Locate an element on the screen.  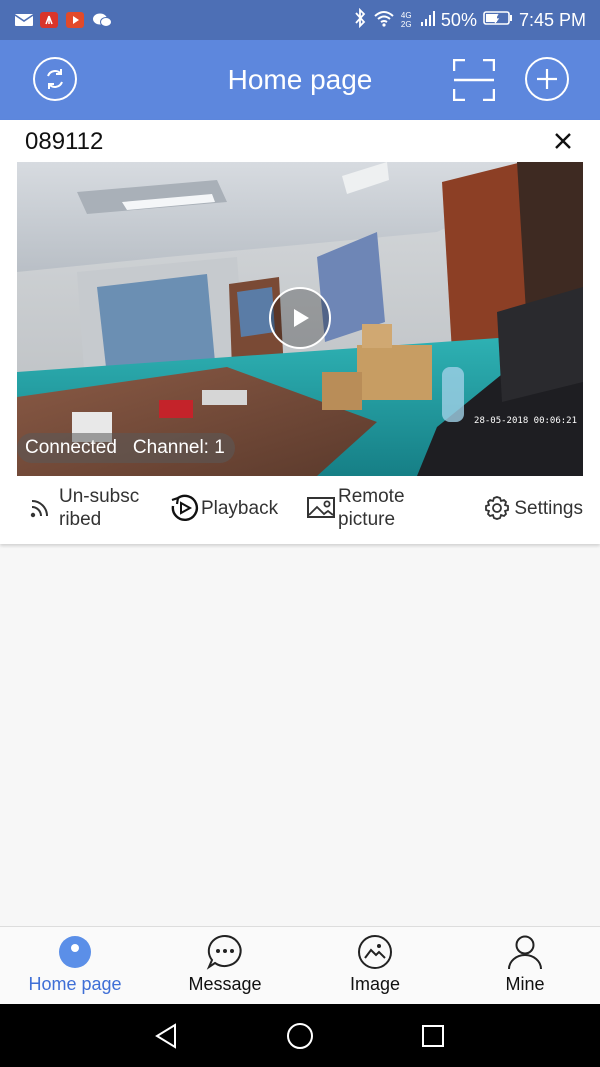
status-bar: 4G 2G 50% 7:45 PM is located at coordinates (300, 20).